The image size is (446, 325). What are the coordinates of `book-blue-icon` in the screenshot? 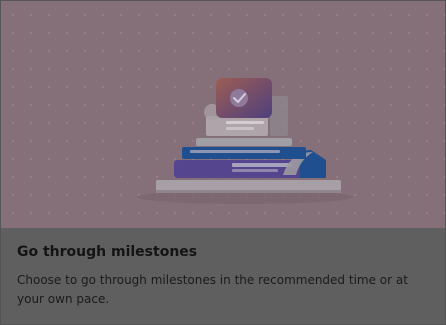 It's located at (244, 153).